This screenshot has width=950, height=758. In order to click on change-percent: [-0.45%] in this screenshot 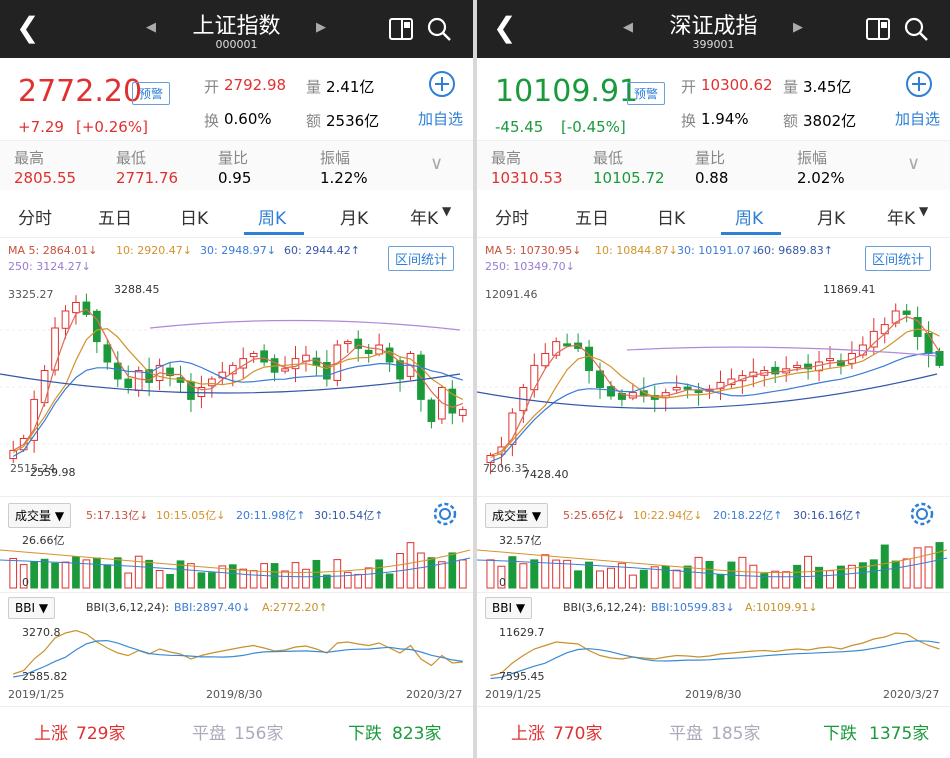, I will do `click(593, 127)`.